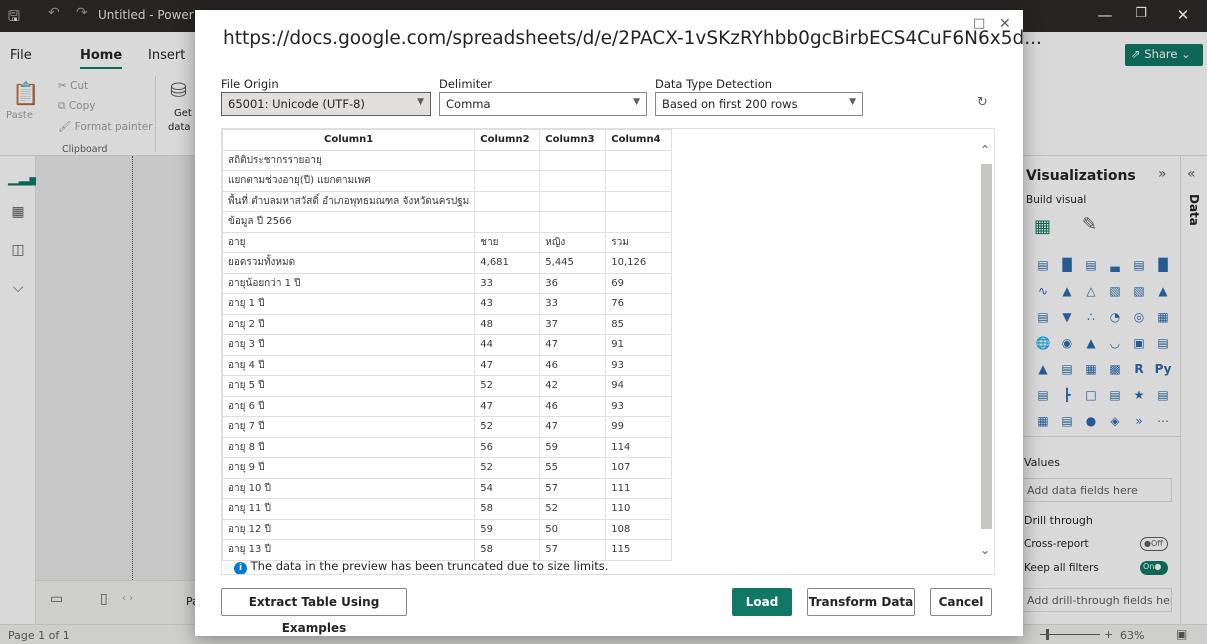 This screenshot has height=644, width=1207. Describe the element at coordinates (507, 242) in the screenshot. I see `table-cell: ชาย` at that location.